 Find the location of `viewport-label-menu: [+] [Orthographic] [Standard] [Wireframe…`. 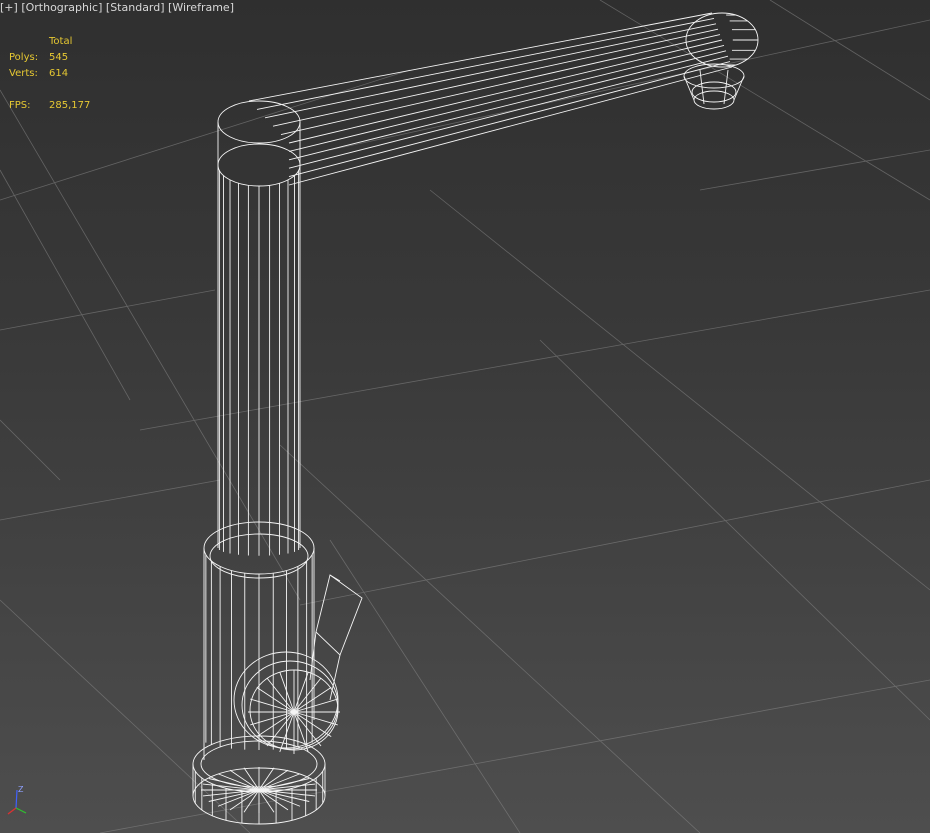

viewport-label-menu: [+] [Orthographic] [Standard] [Wireframe… is located at coordinates (117, 7).